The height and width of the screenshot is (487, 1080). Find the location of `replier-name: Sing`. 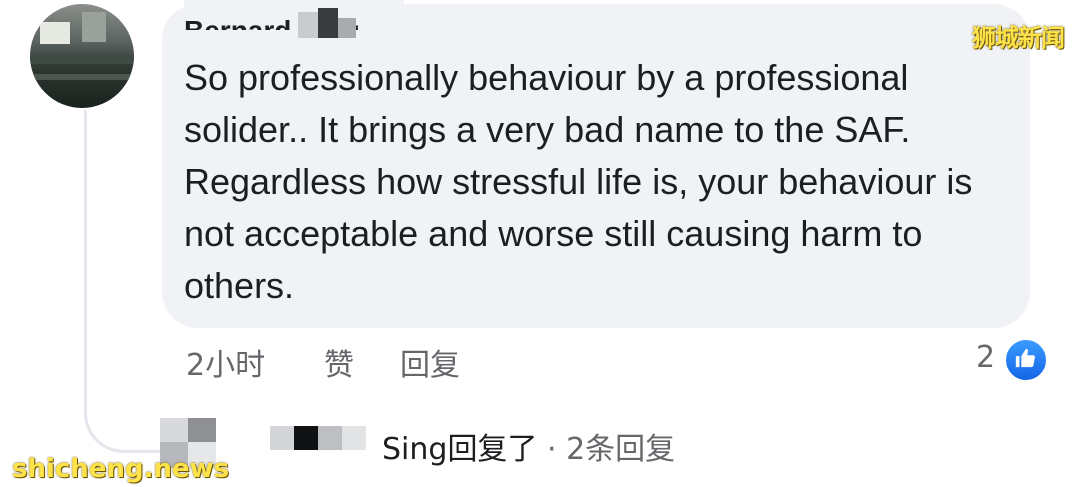

replier-name: Sing is located at coordinates (414, 449).